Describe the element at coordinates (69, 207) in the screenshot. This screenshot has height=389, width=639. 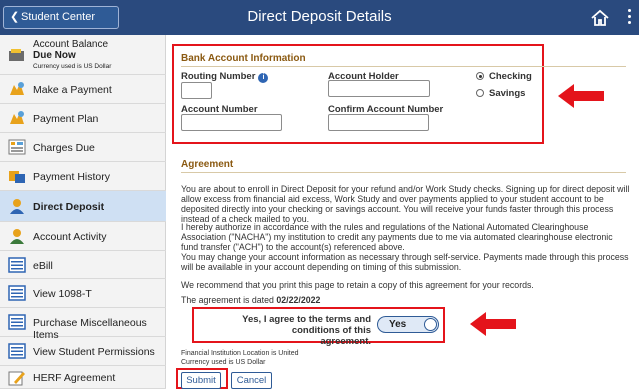
I see `sidebar-item-label: Direct Deposit` at that location.